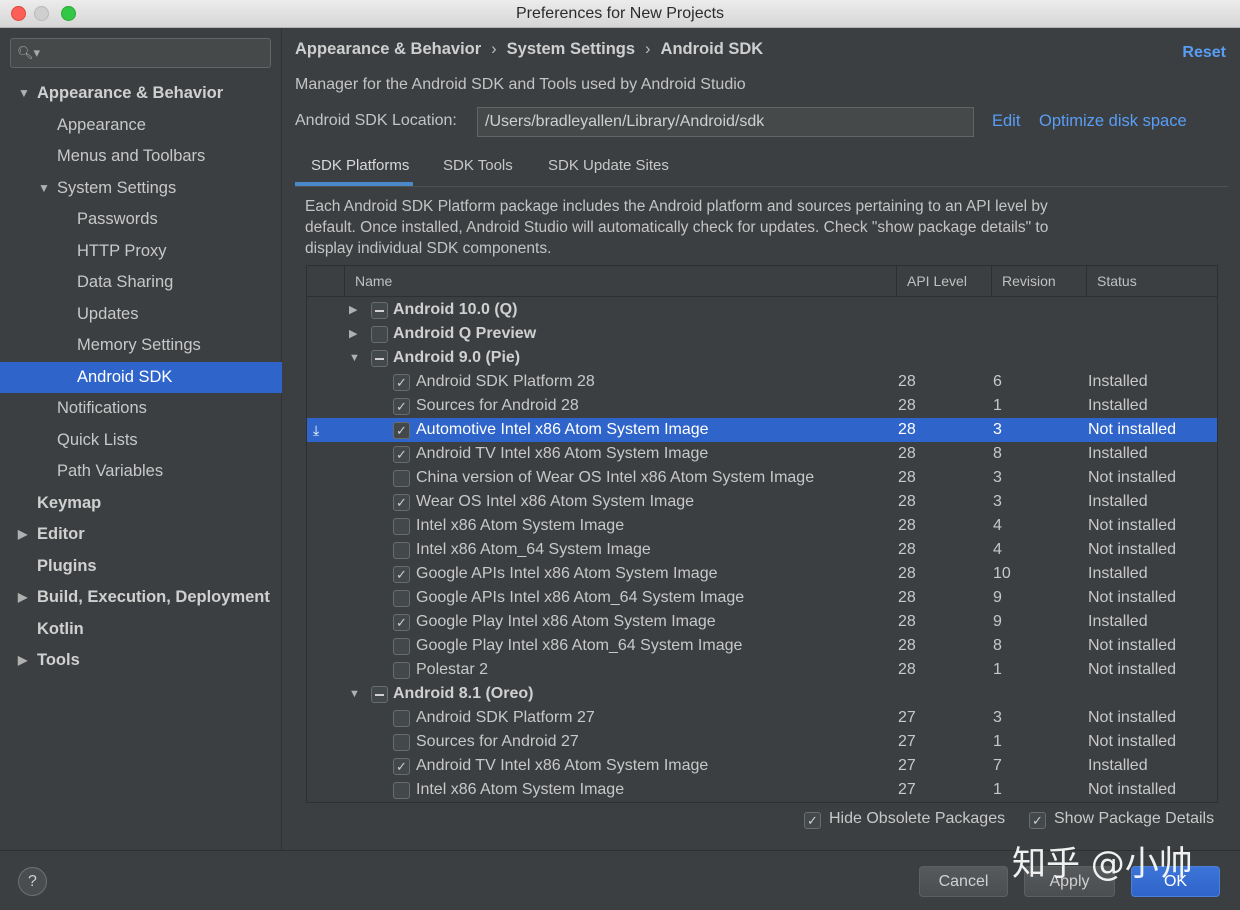 The image size is (1240, 910). Describe the element at coordinates (712, 49) in the screenshot. I see `breadcrumb-item: Android SDK` at that location.